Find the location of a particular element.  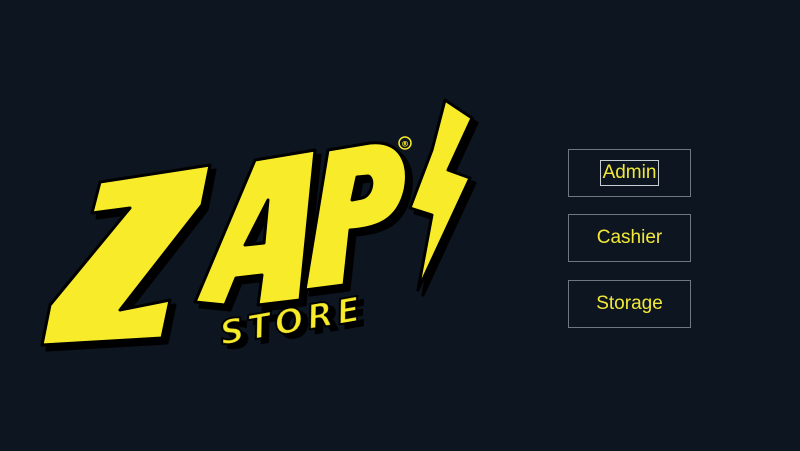

admin-button: Admin is located at coordinates (629, 173).